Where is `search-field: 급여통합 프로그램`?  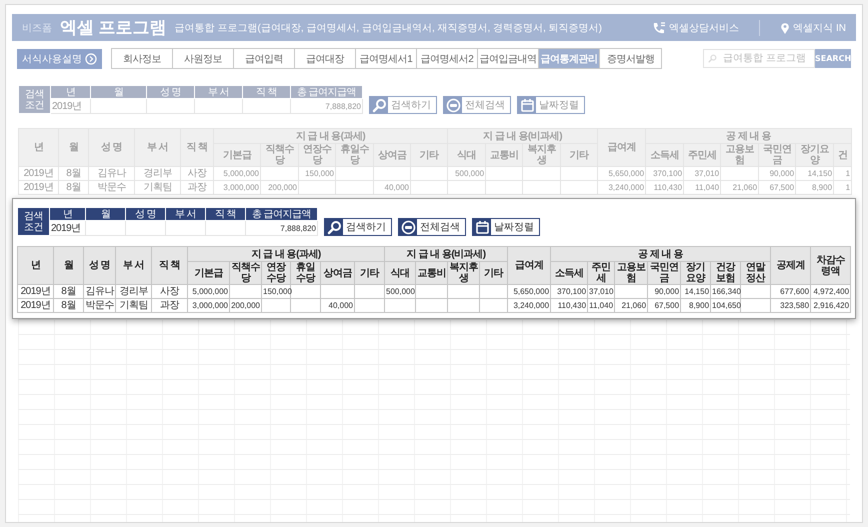
search-field: 급여통합 프로그램 is located at coordinates (759, 58).